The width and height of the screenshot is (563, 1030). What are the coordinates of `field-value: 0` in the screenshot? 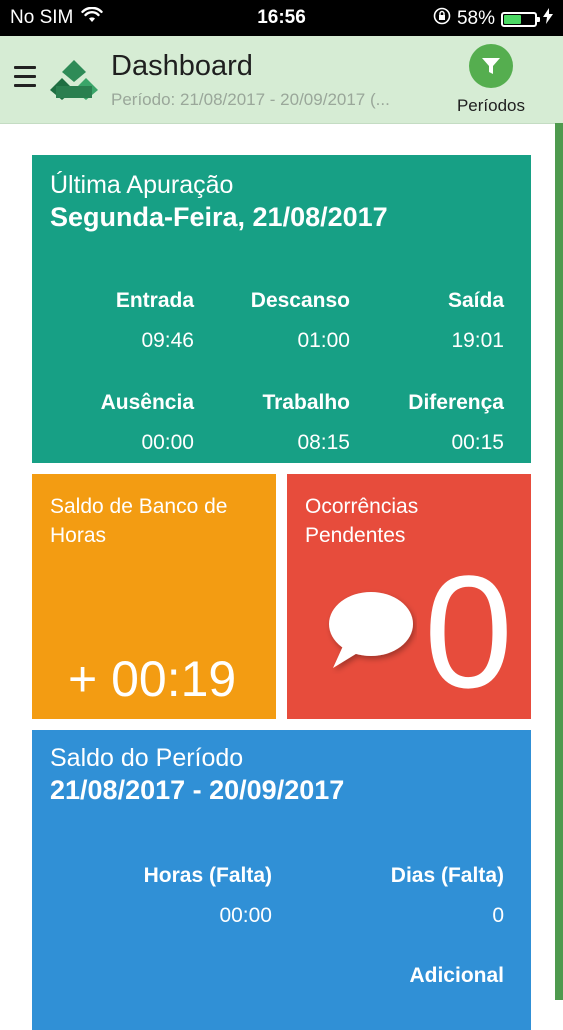 It's located at (498, 915).